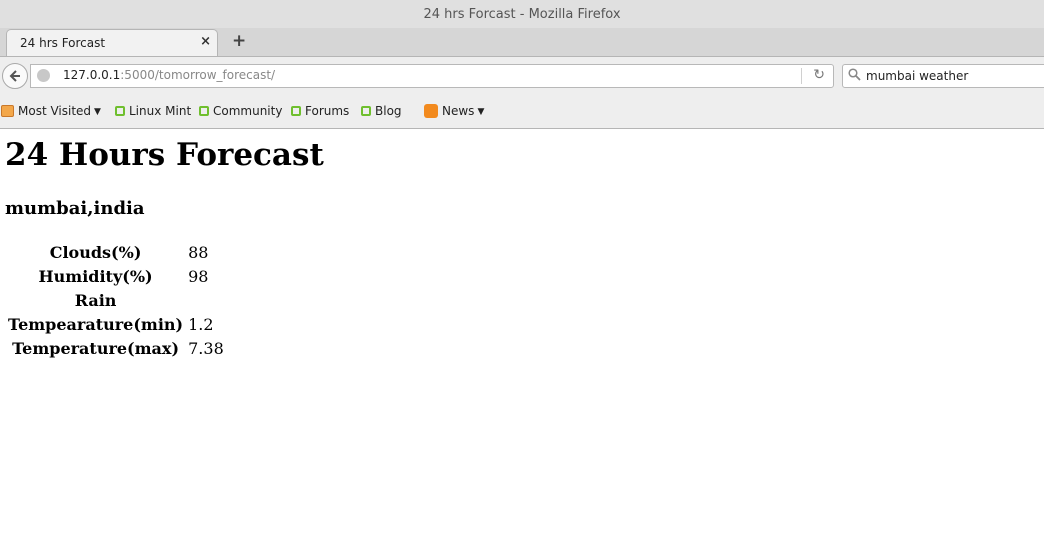 This screenshot has height=557, width=1044. Describe the element at coordinates (819, 75) in the screenshot. I see `reload-icon: ↻` at that location.